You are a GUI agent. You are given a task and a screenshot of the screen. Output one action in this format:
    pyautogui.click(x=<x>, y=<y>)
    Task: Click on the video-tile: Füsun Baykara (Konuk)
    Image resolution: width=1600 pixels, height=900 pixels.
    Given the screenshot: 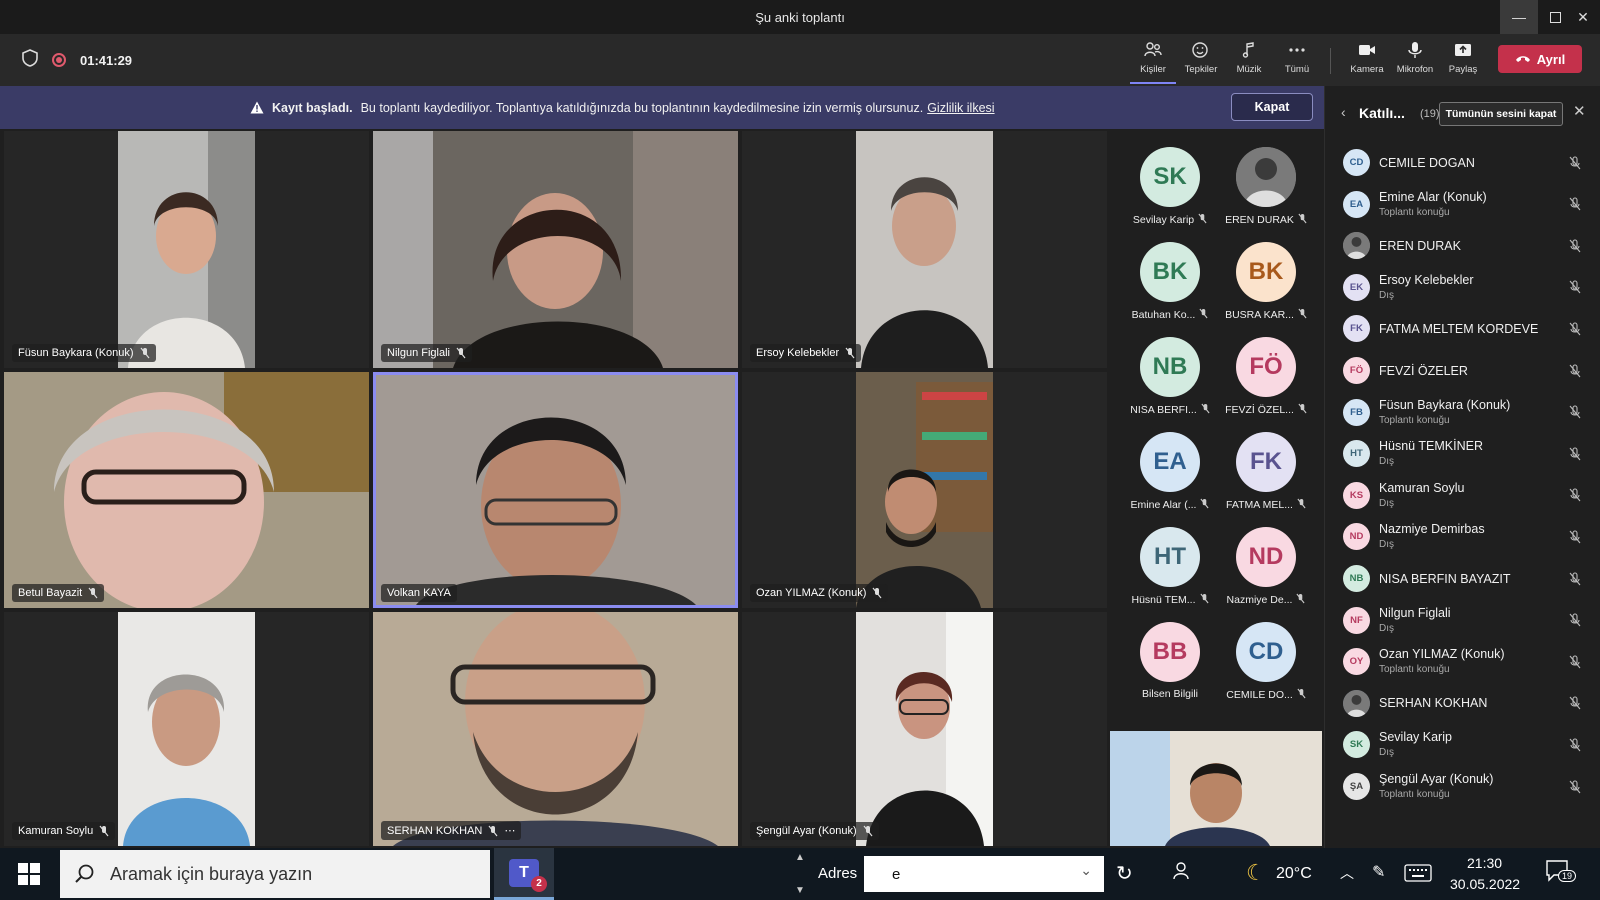 What is the action you would take?
    pyautogui.click(x=186, y=249)
    